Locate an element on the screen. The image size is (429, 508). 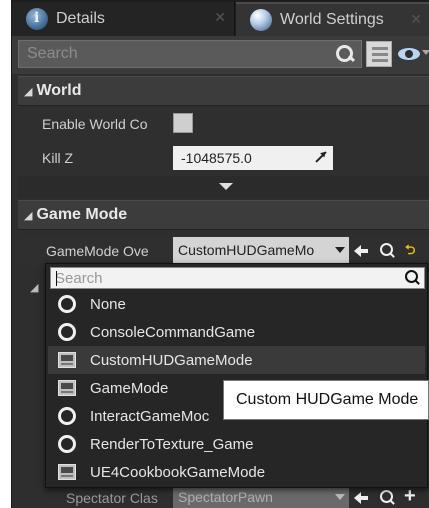
option-label: None is located at coordinates (108, 304).